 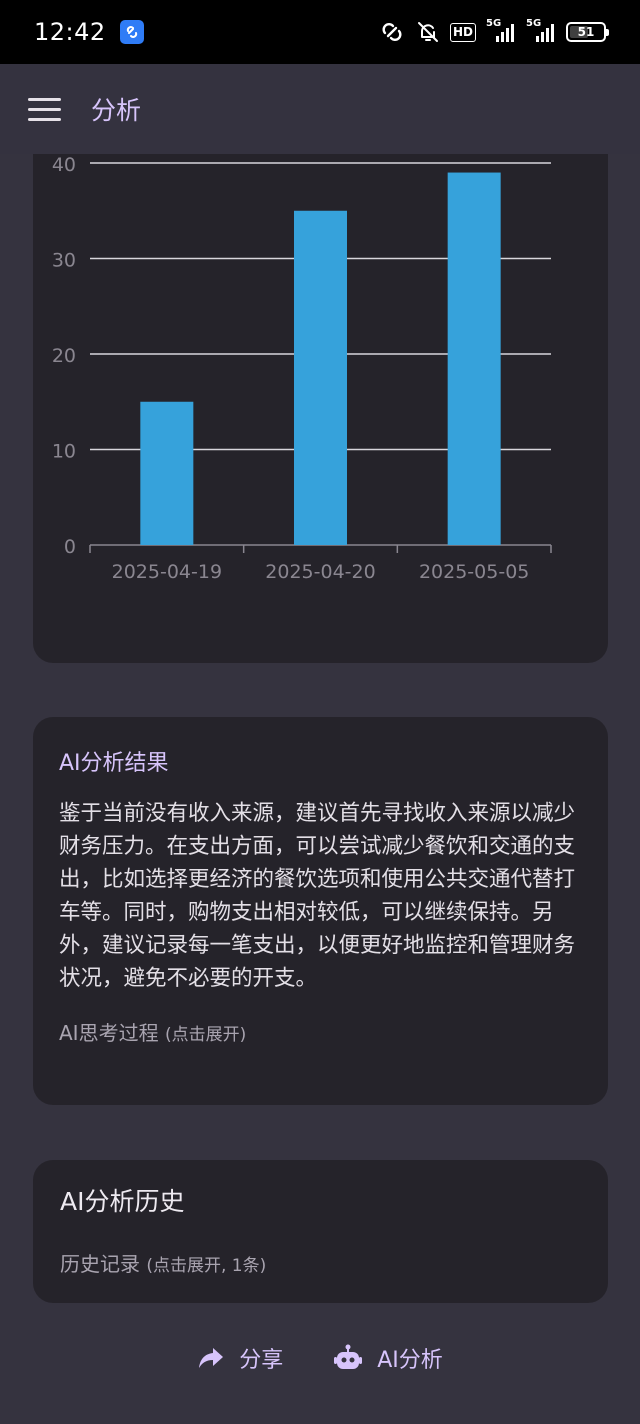 What do you see at coordinates (348, 1356) in the screenshot?
I see `robot-icon` at bounding box center [348, 1356].